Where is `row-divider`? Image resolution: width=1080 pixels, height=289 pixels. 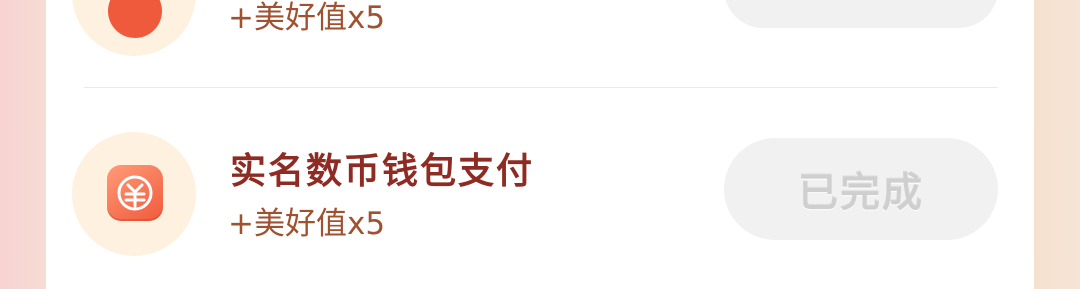
row-divider is located at coordinates (541, 87).